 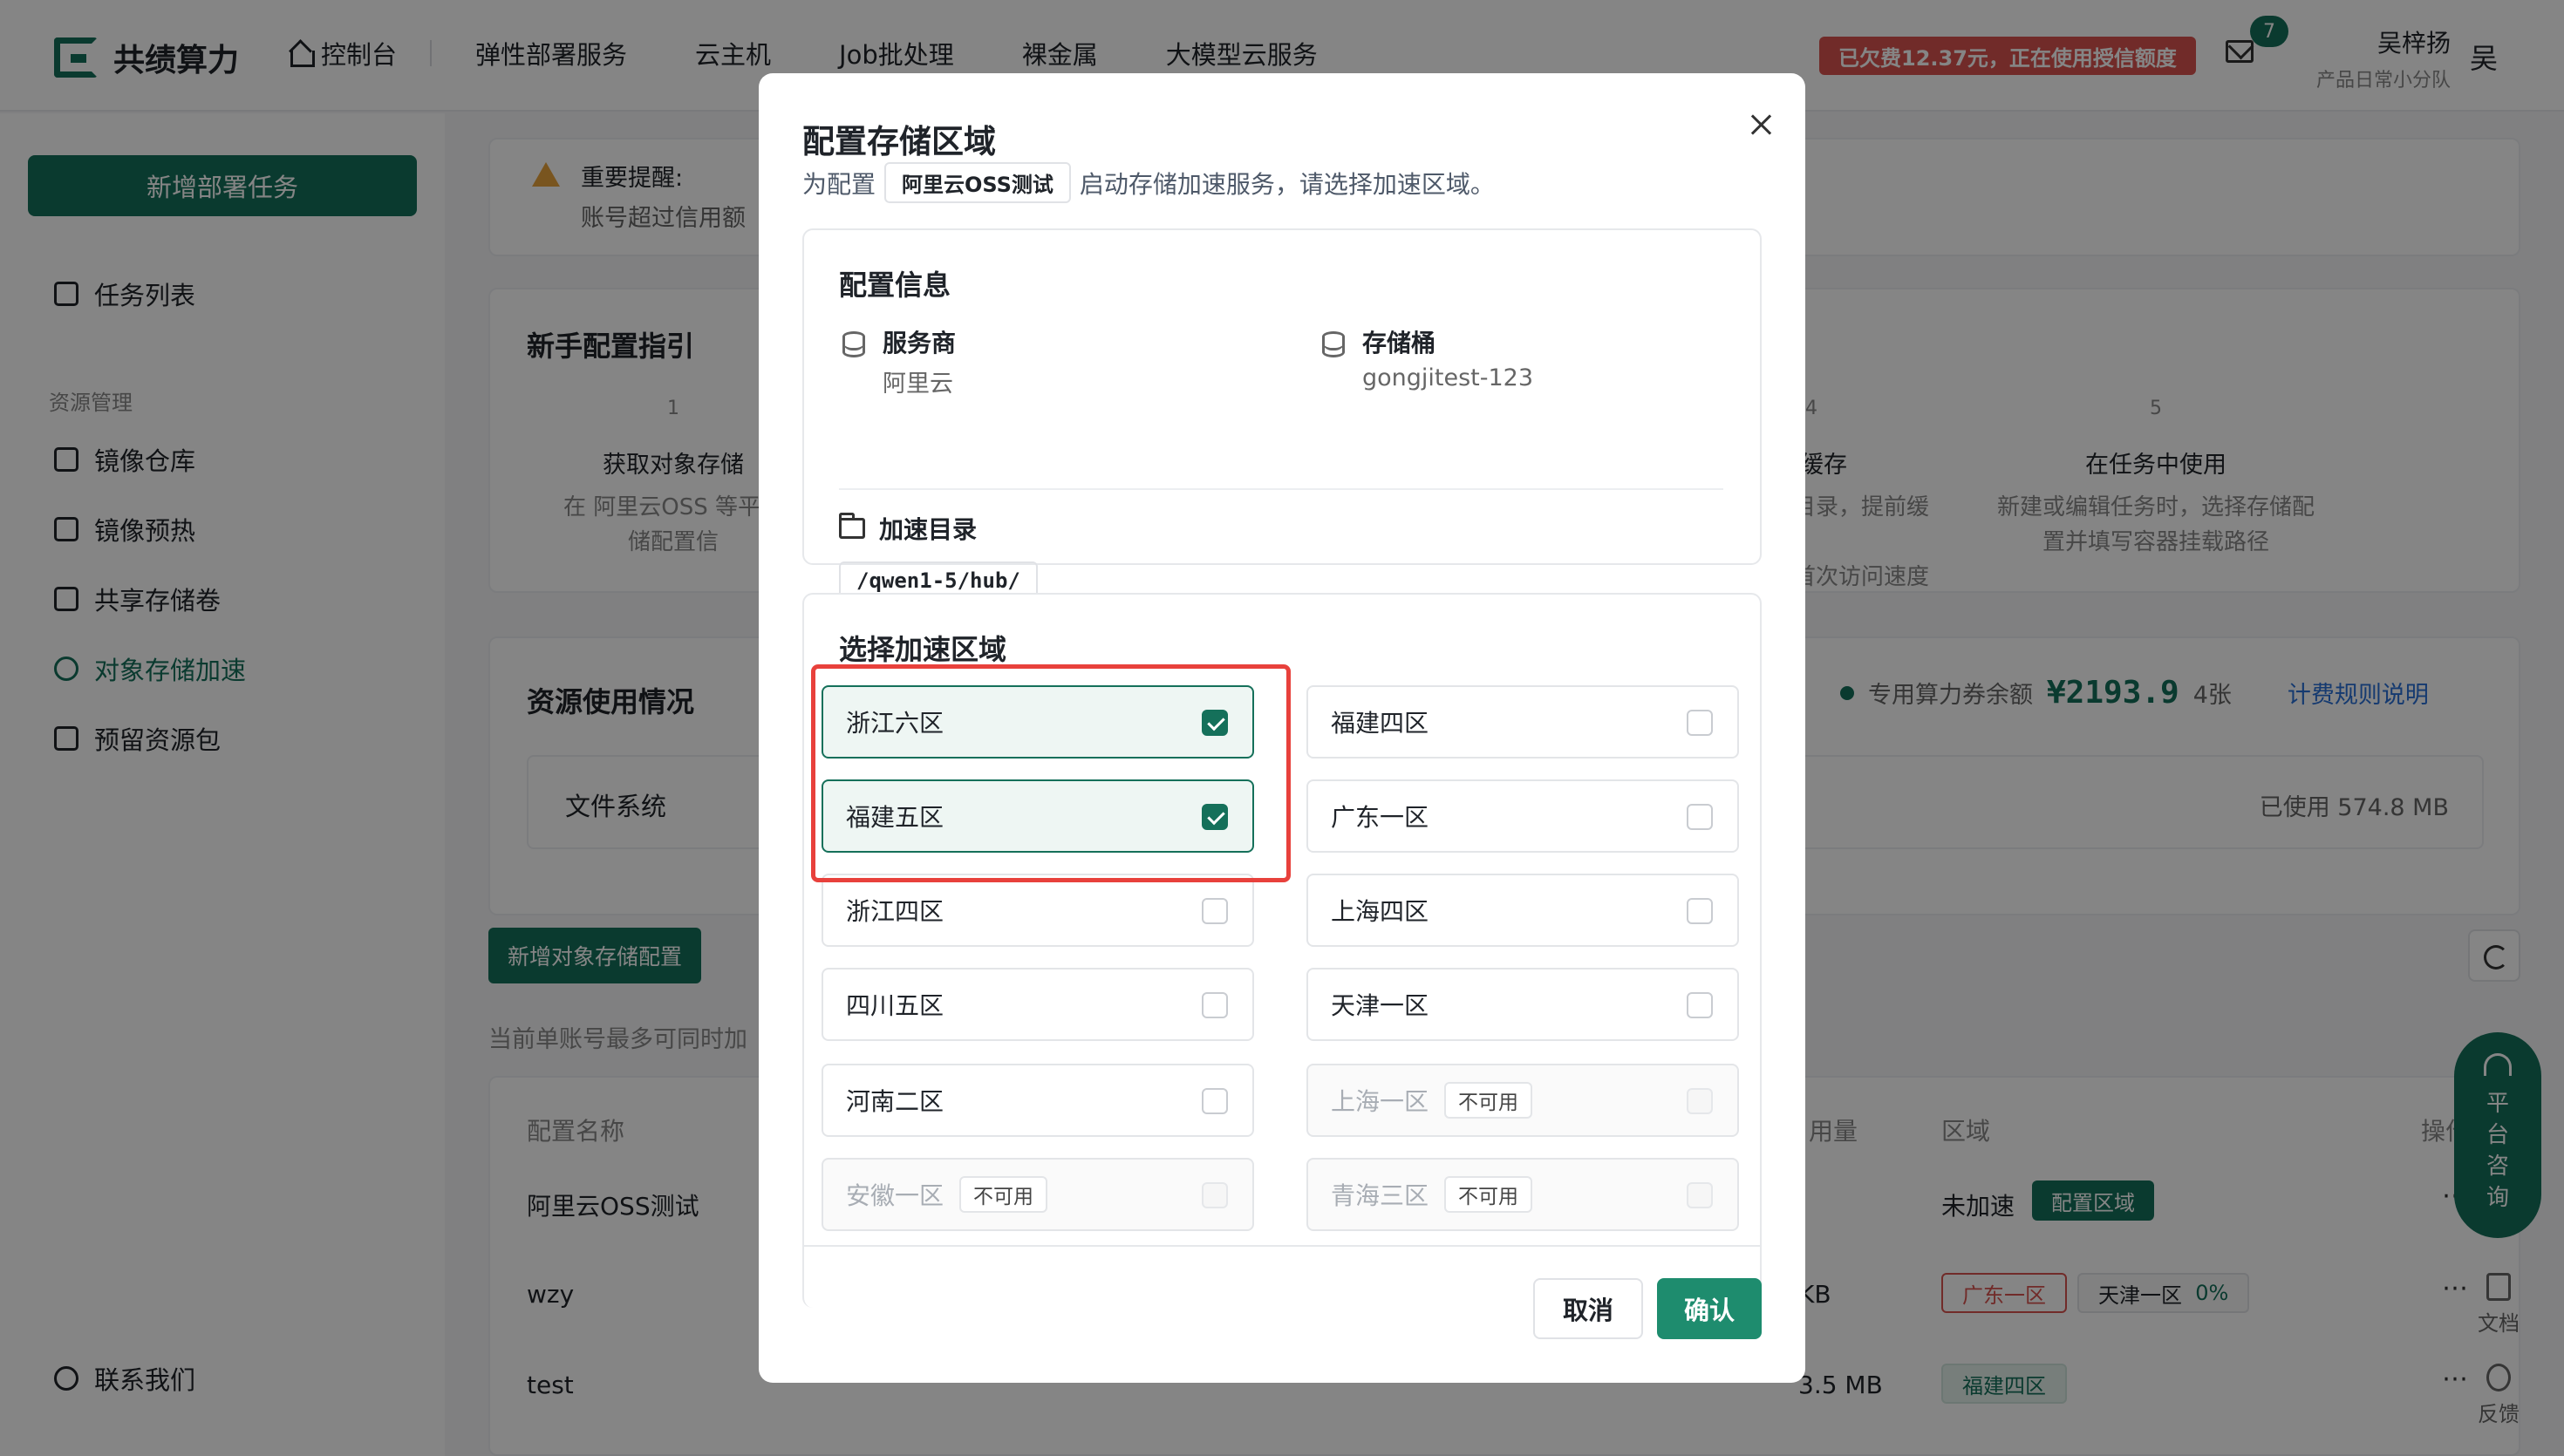 I want to click on bucket-label: 存储桶, so click(x=1399, y=343).